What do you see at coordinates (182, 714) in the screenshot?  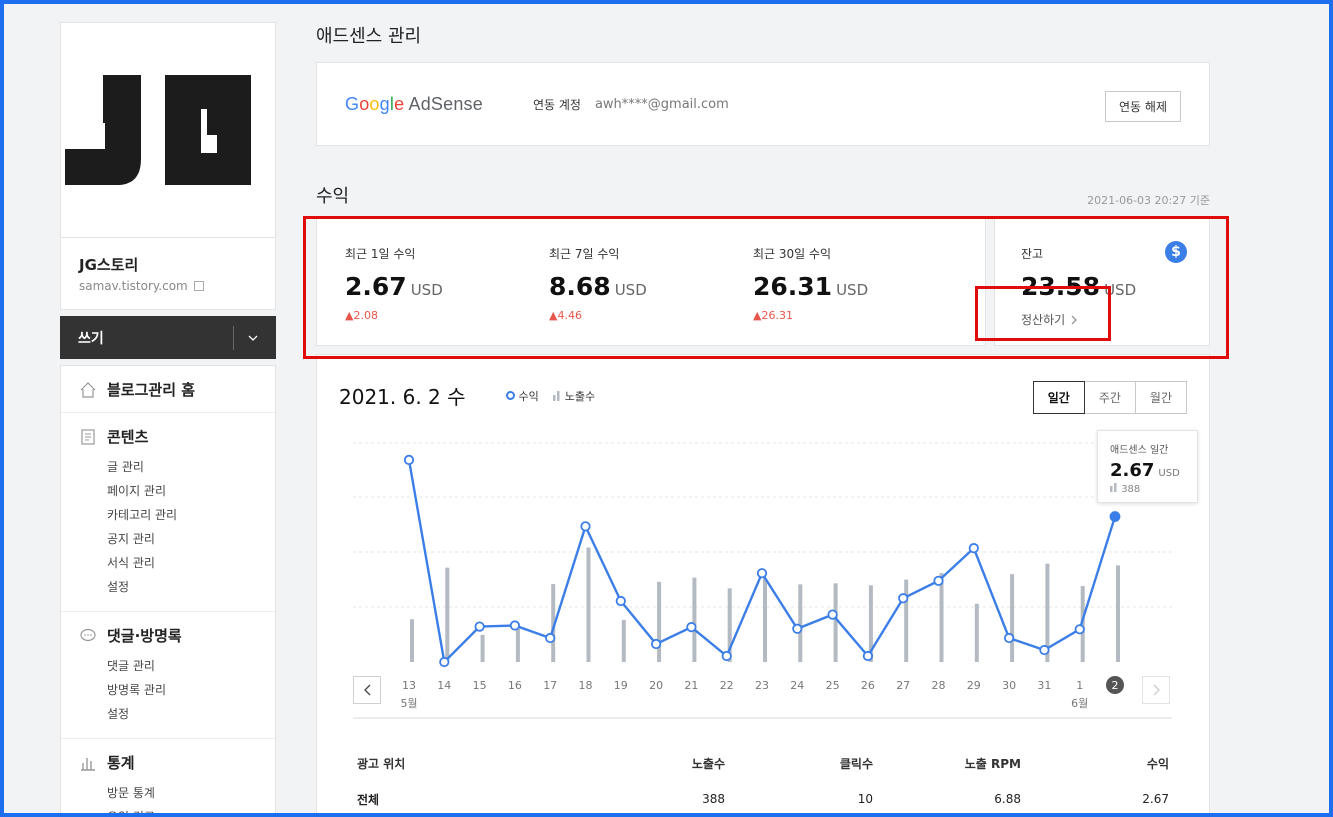 I see `sidebar-item-comment-settings: 설정` at bounding box center [182, 714].